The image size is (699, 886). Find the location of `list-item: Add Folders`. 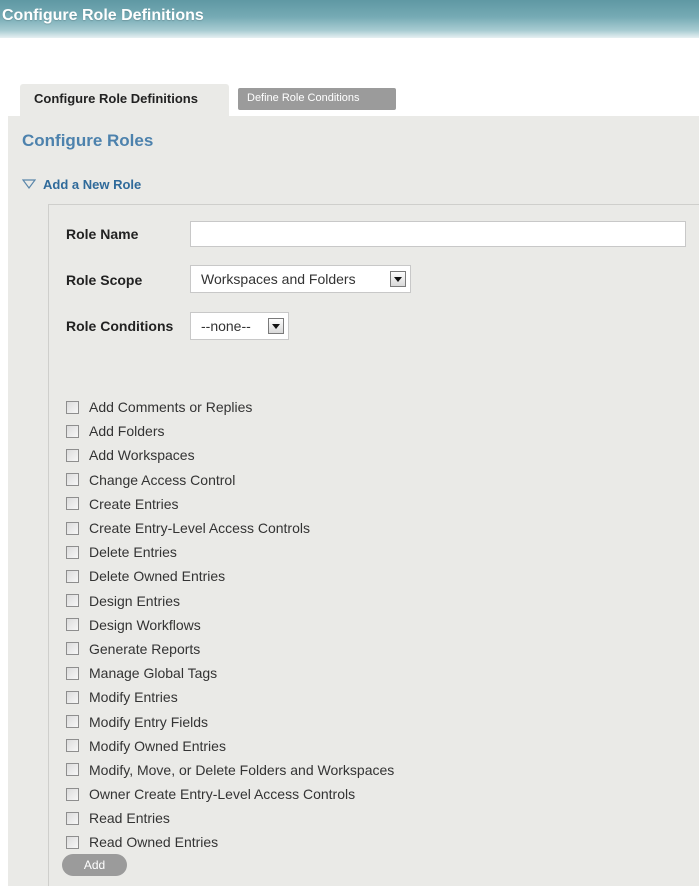

list-item: Add Folders is located at coordinates (230, 431).